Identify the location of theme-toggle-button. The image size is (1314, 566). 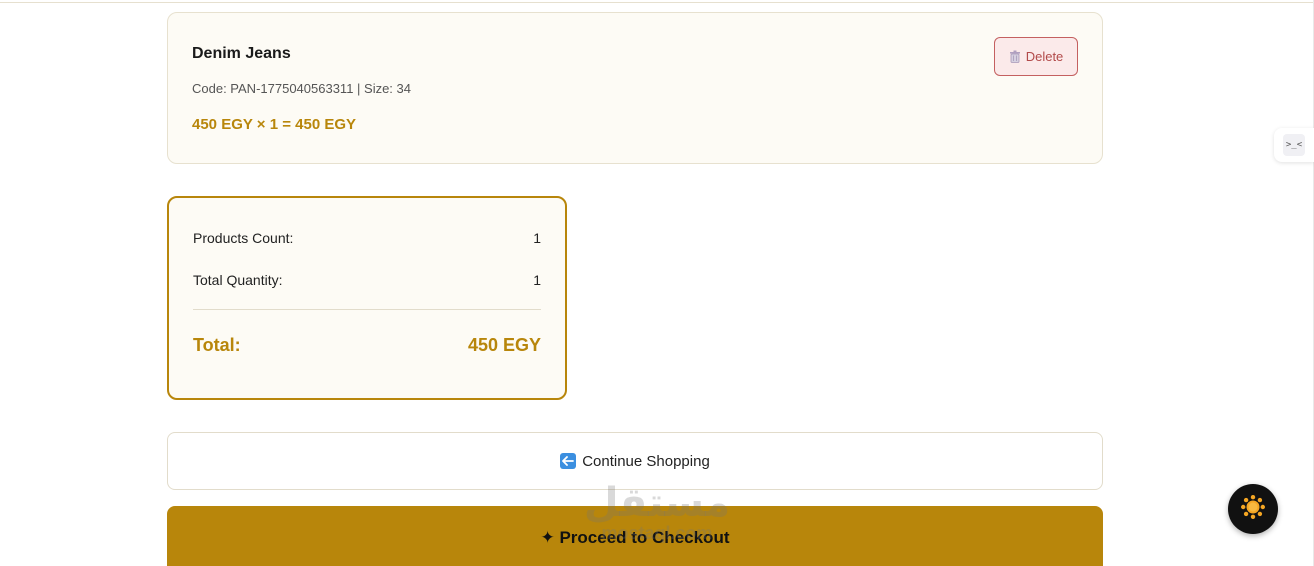
(1253, 509).